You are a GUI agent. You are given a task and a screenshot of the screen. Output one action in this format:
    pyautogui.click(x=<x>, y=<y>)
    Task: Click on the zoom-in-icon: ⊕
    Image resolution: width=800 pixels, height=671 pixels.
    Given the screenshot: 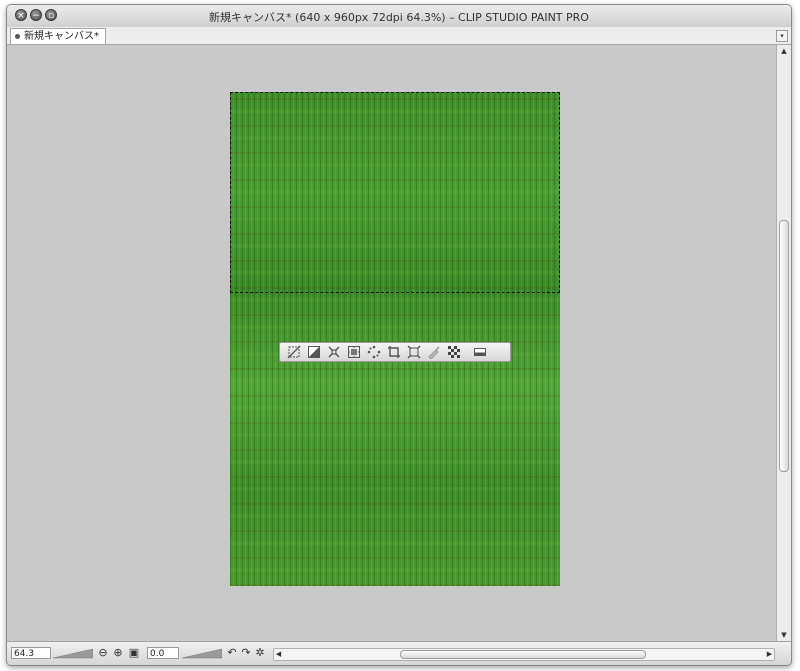 What is the action you would take?
    pyautogui.click(x=118, y=653)
    